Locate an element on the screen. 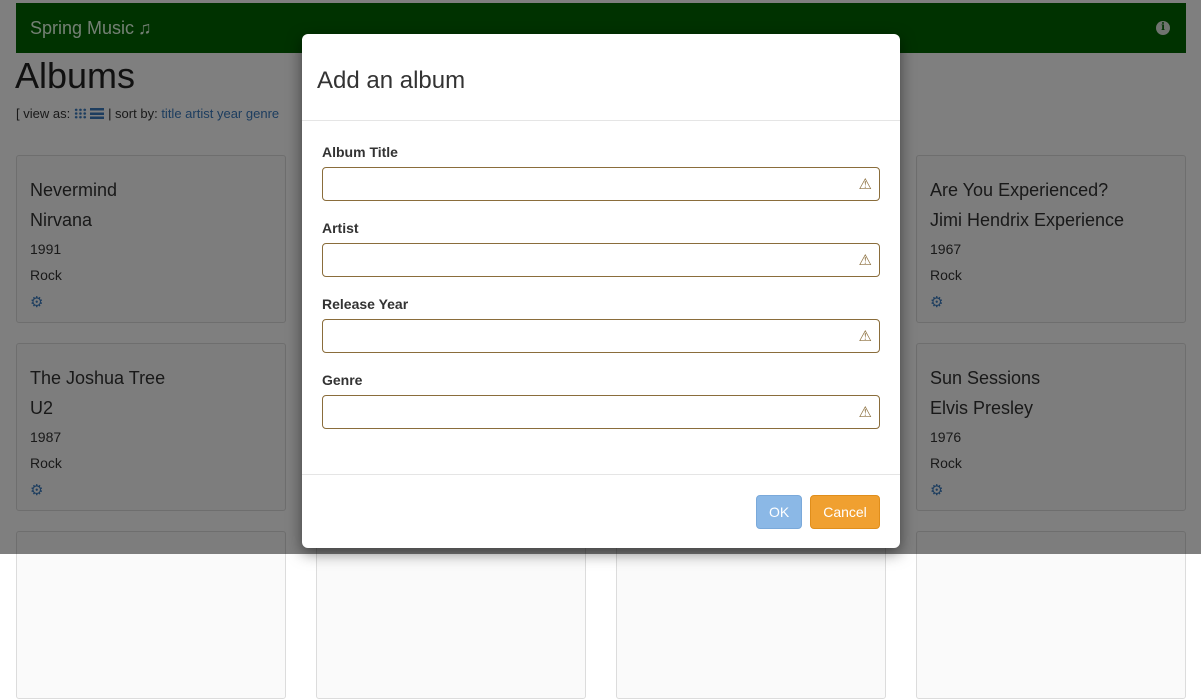  modal-header: Add an album is located at coordinates (601, 77).